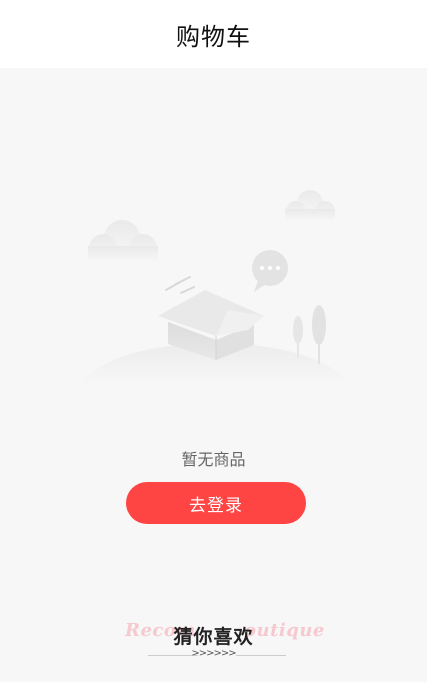 This screenshot has width=427, height=682. I want to click on top-bar: 购物车, so click(213, 34).